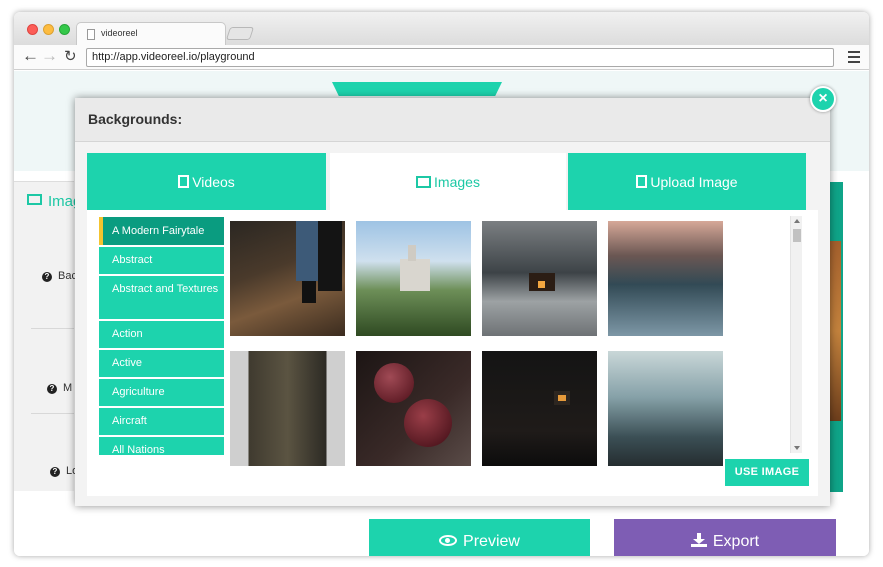  I want to click on back-arrow-icon: ←, so click(30, 56).